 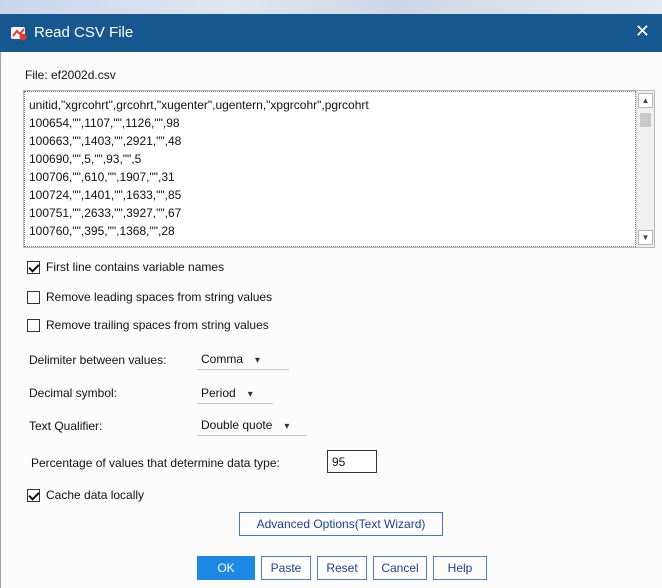 I want to click on preview-scrollbar: ▲ ▼, so click(x=645, y=169).